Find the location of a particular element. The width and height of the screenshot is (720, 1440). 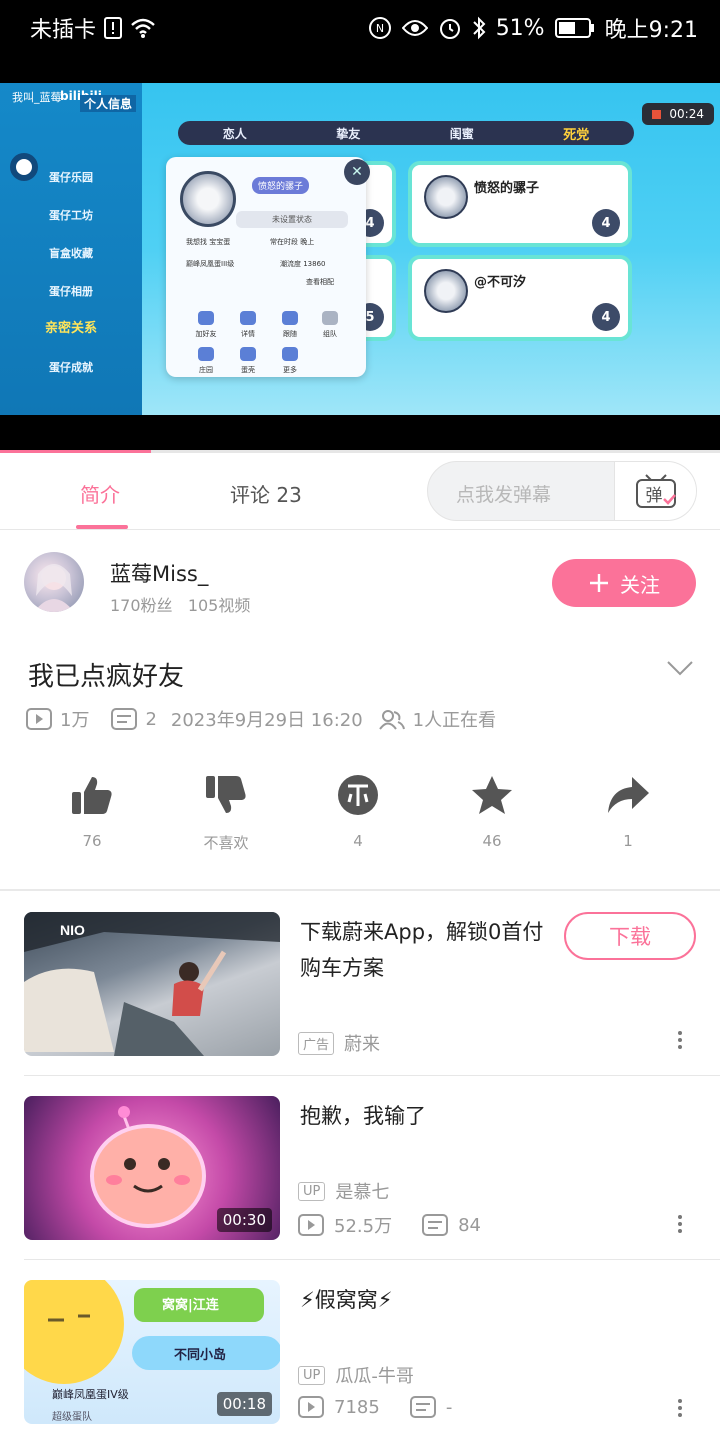

video-thumbnail: 00:30 is located at coordinates (152, 1168).